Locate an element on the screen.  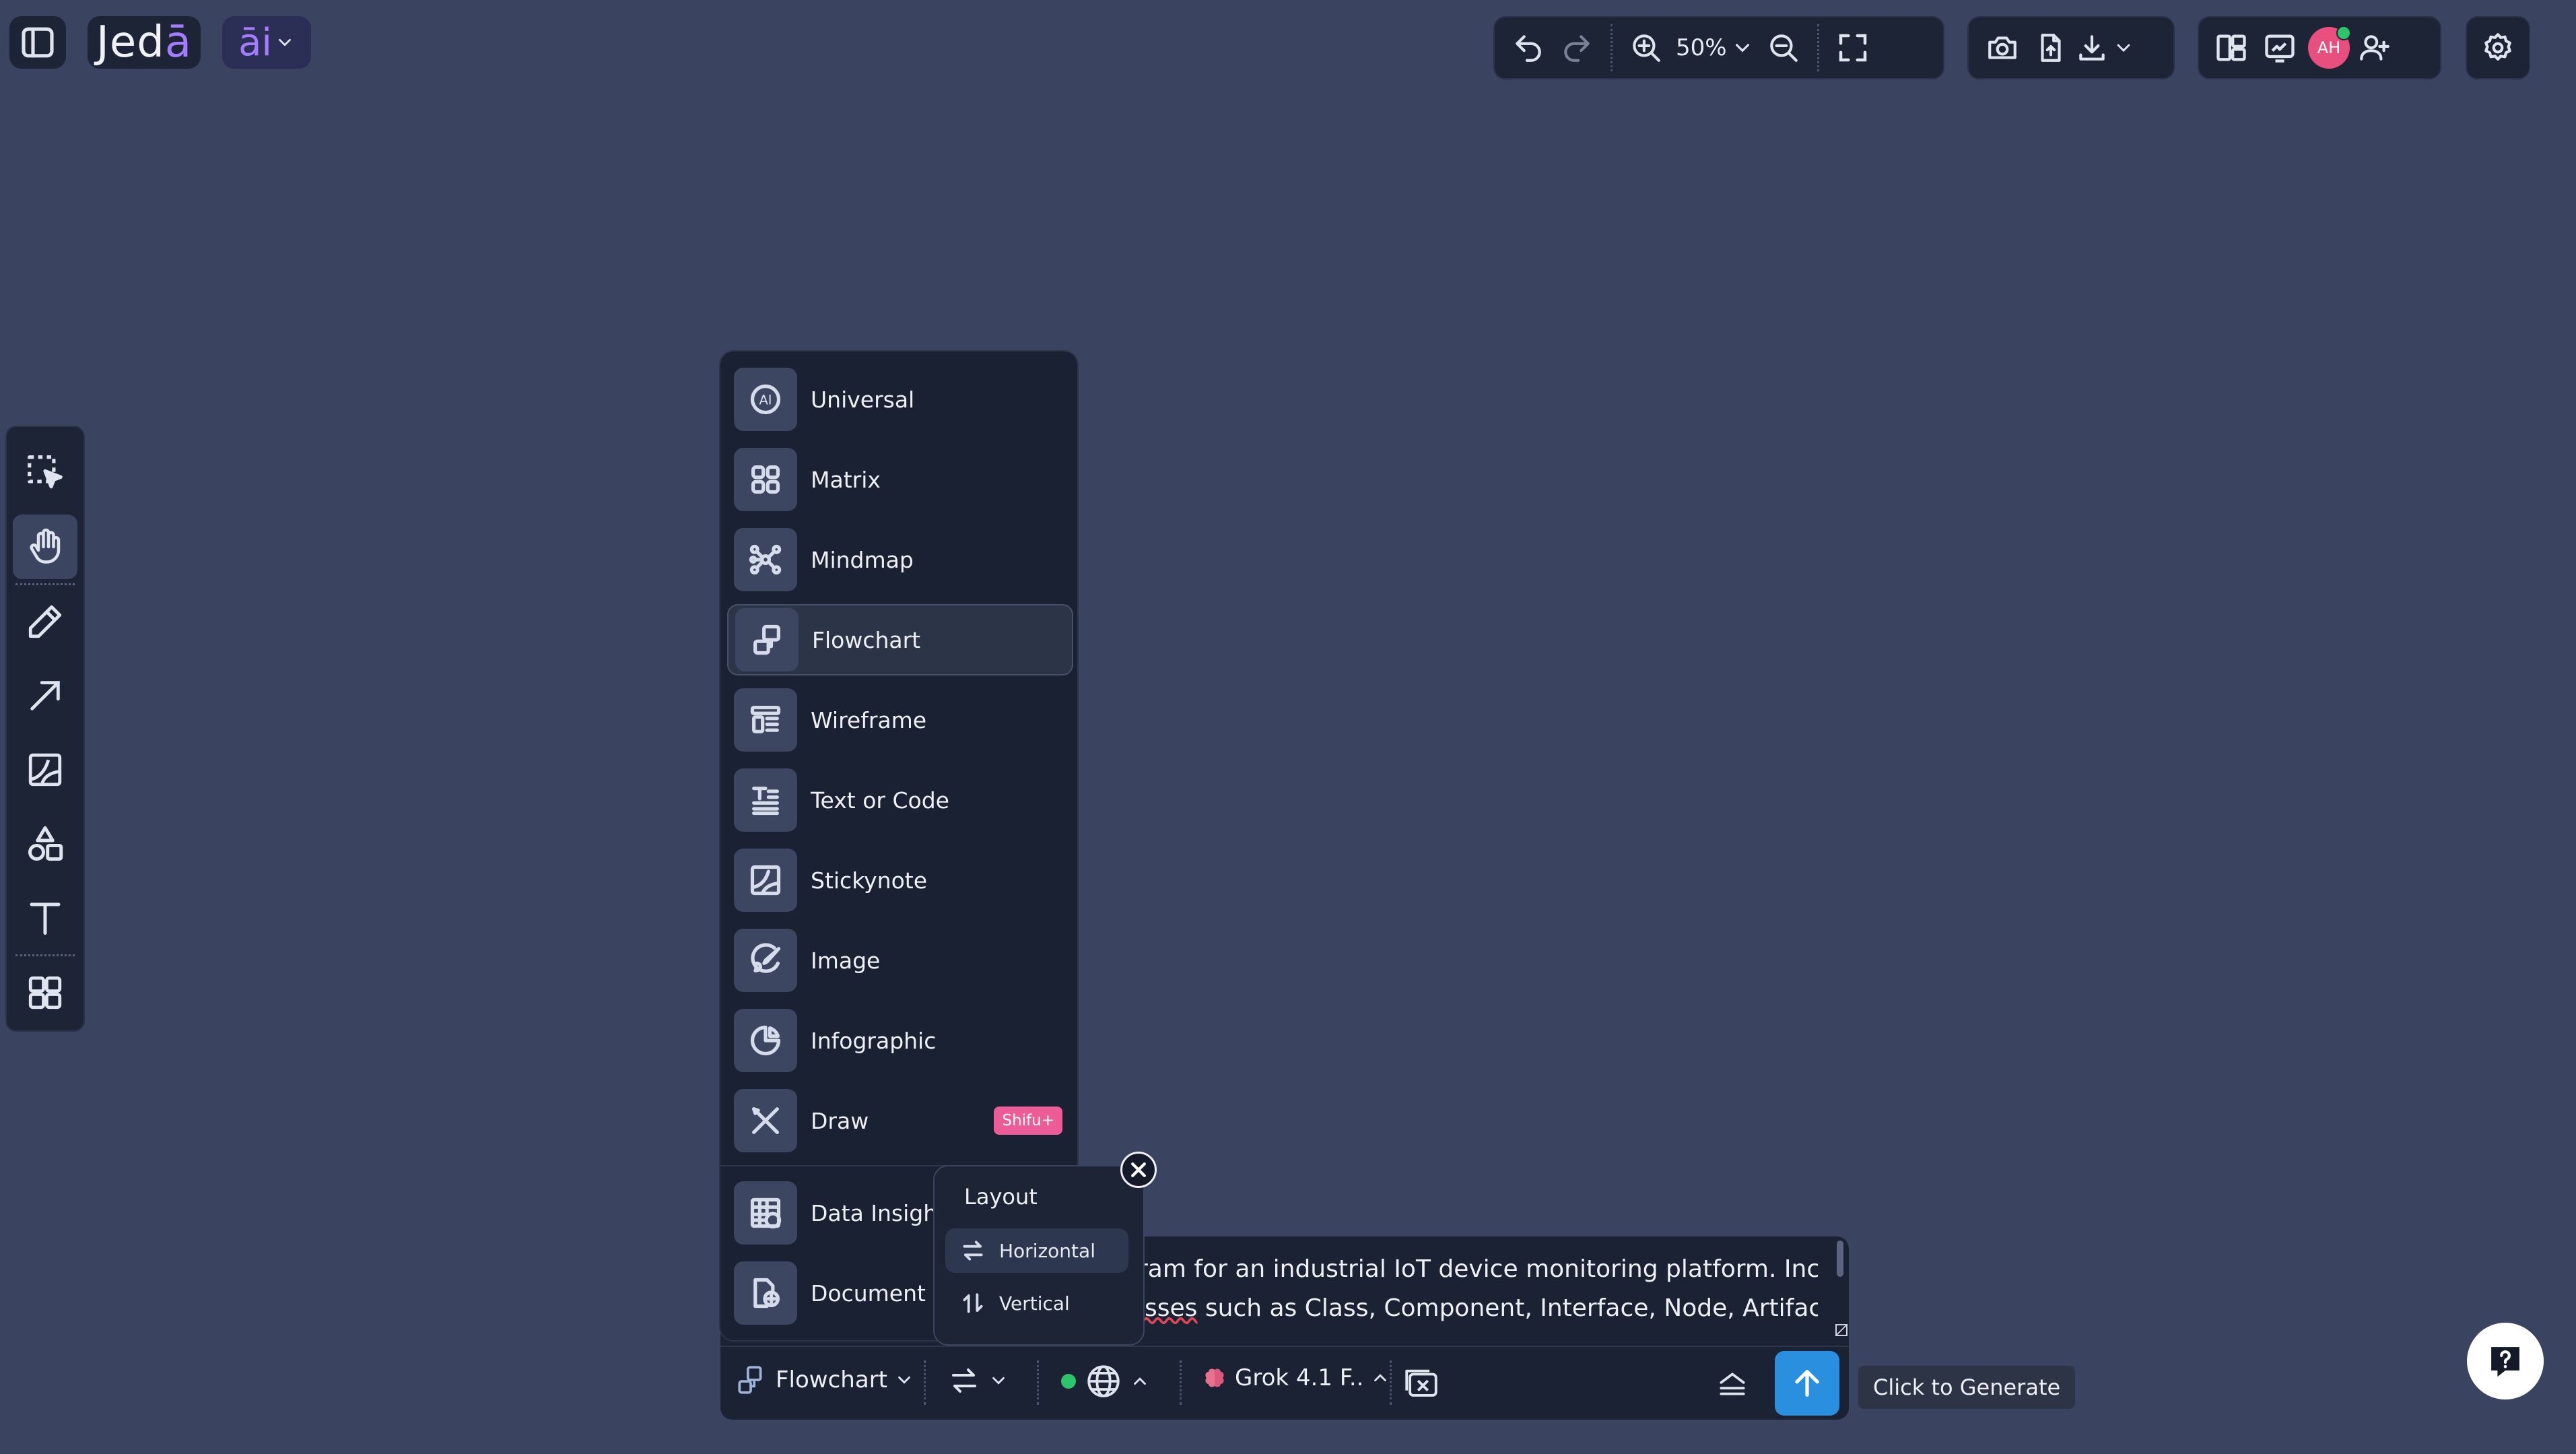
undo-button is located at coordinates (1528, 48).